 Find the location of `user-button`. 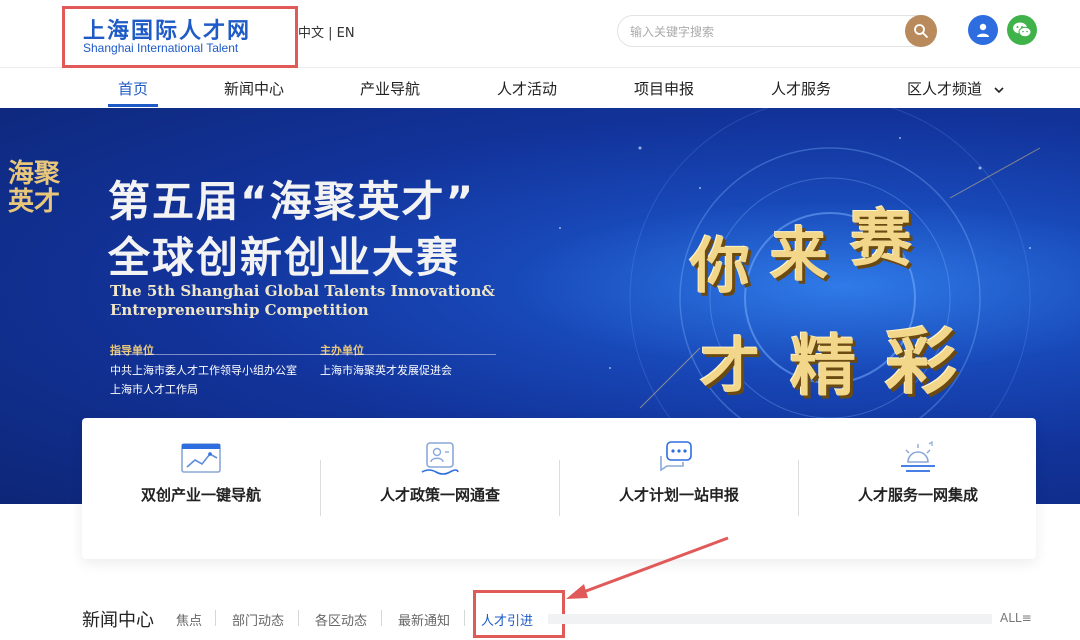

user-button is located at coordinates (983, 30).